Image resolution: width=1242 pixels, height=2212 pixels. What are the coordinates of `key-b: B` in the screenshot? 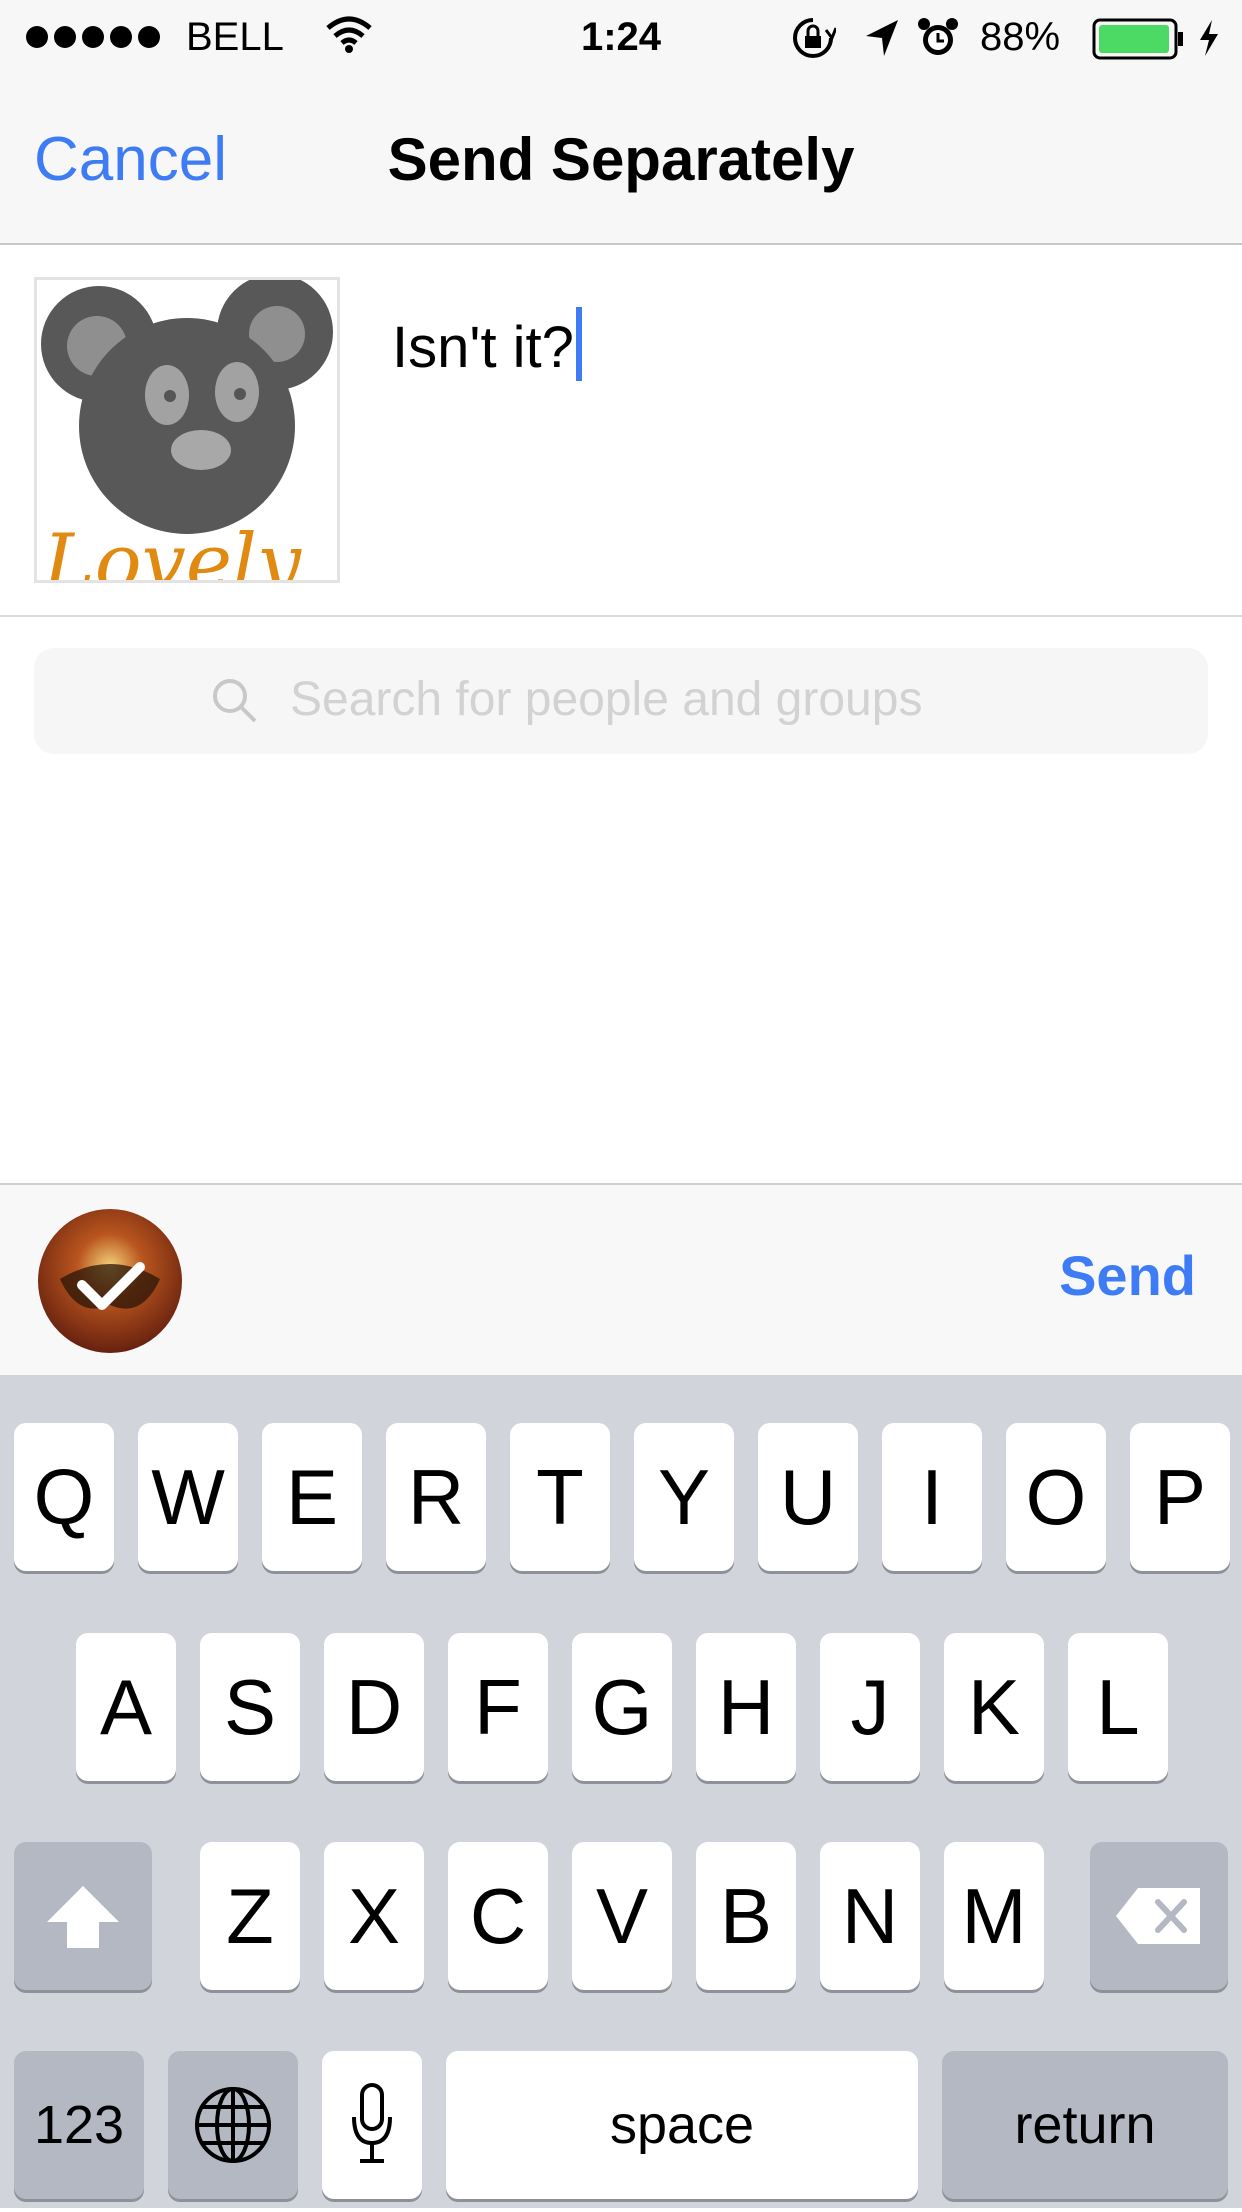 It's located at (746, 1916).